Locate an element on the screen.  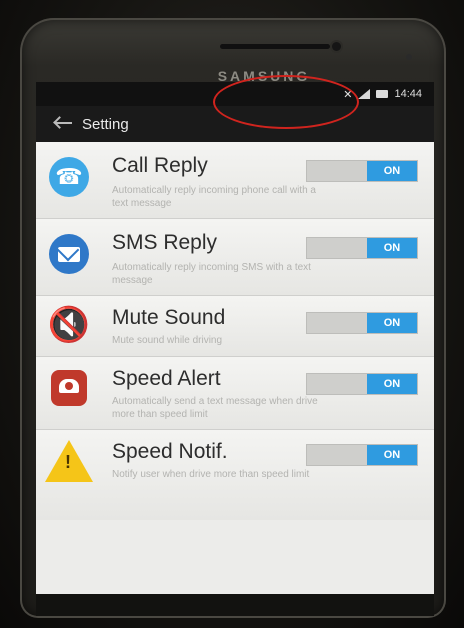
sms-icon-wrapper is located at coordinates (69, 254).